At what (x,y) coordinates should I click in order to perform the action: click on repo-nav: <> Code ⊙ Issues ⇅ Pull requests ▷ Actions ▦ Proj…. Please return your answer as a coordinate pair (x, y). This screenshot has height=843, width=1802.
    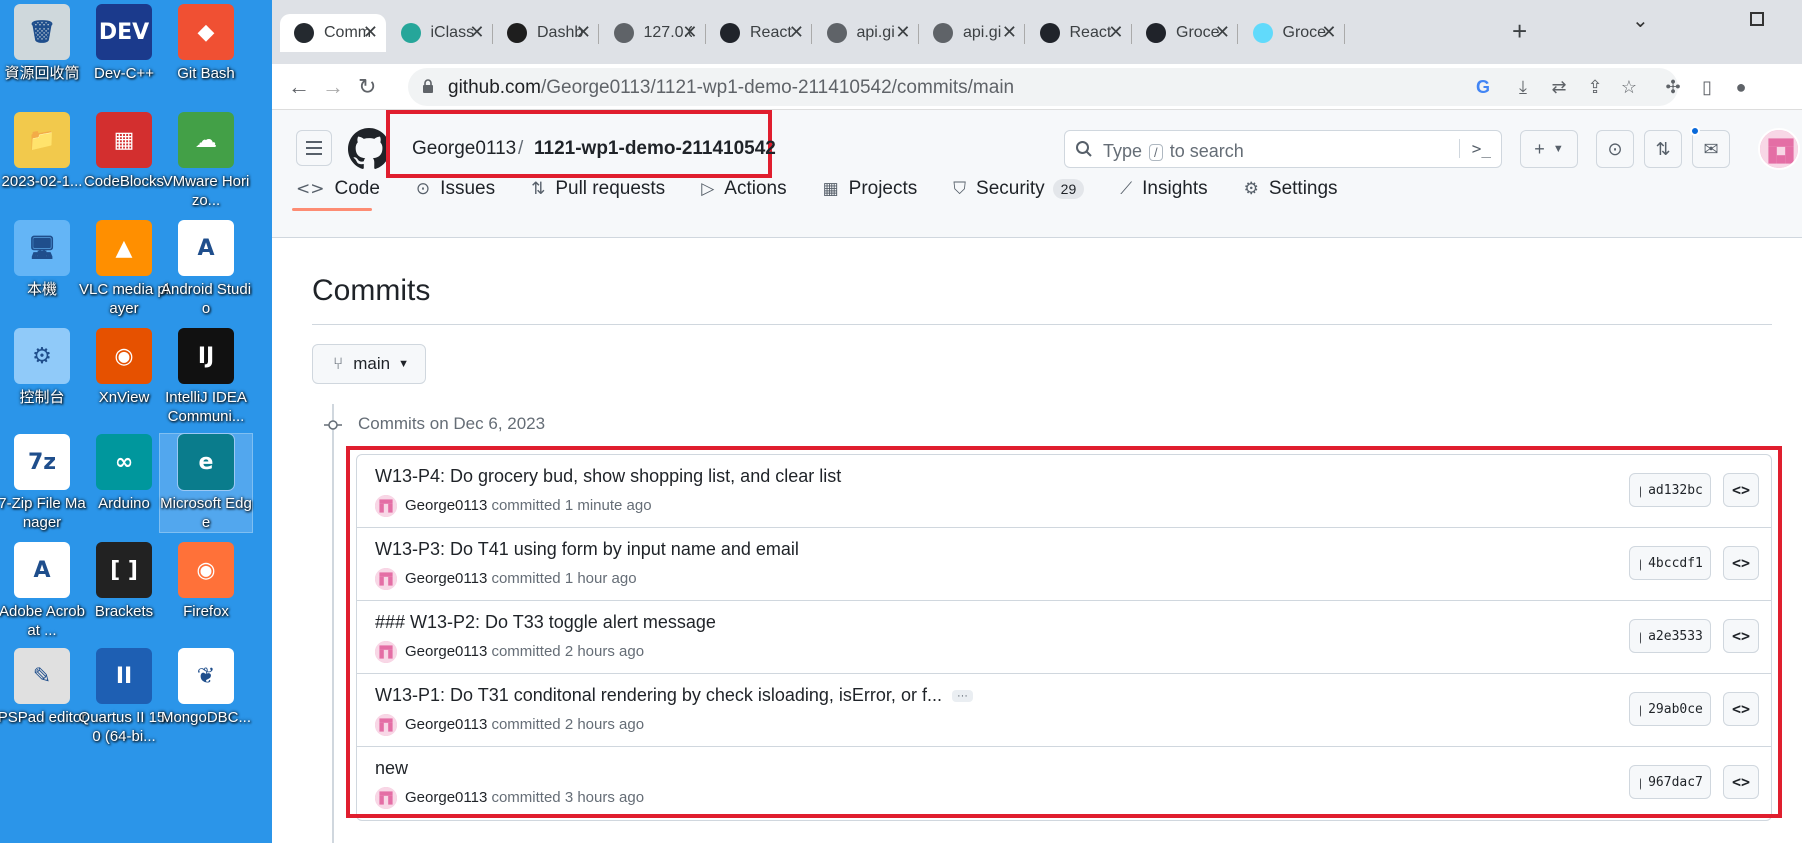
    Looking at the image, I should click on (835, 189).